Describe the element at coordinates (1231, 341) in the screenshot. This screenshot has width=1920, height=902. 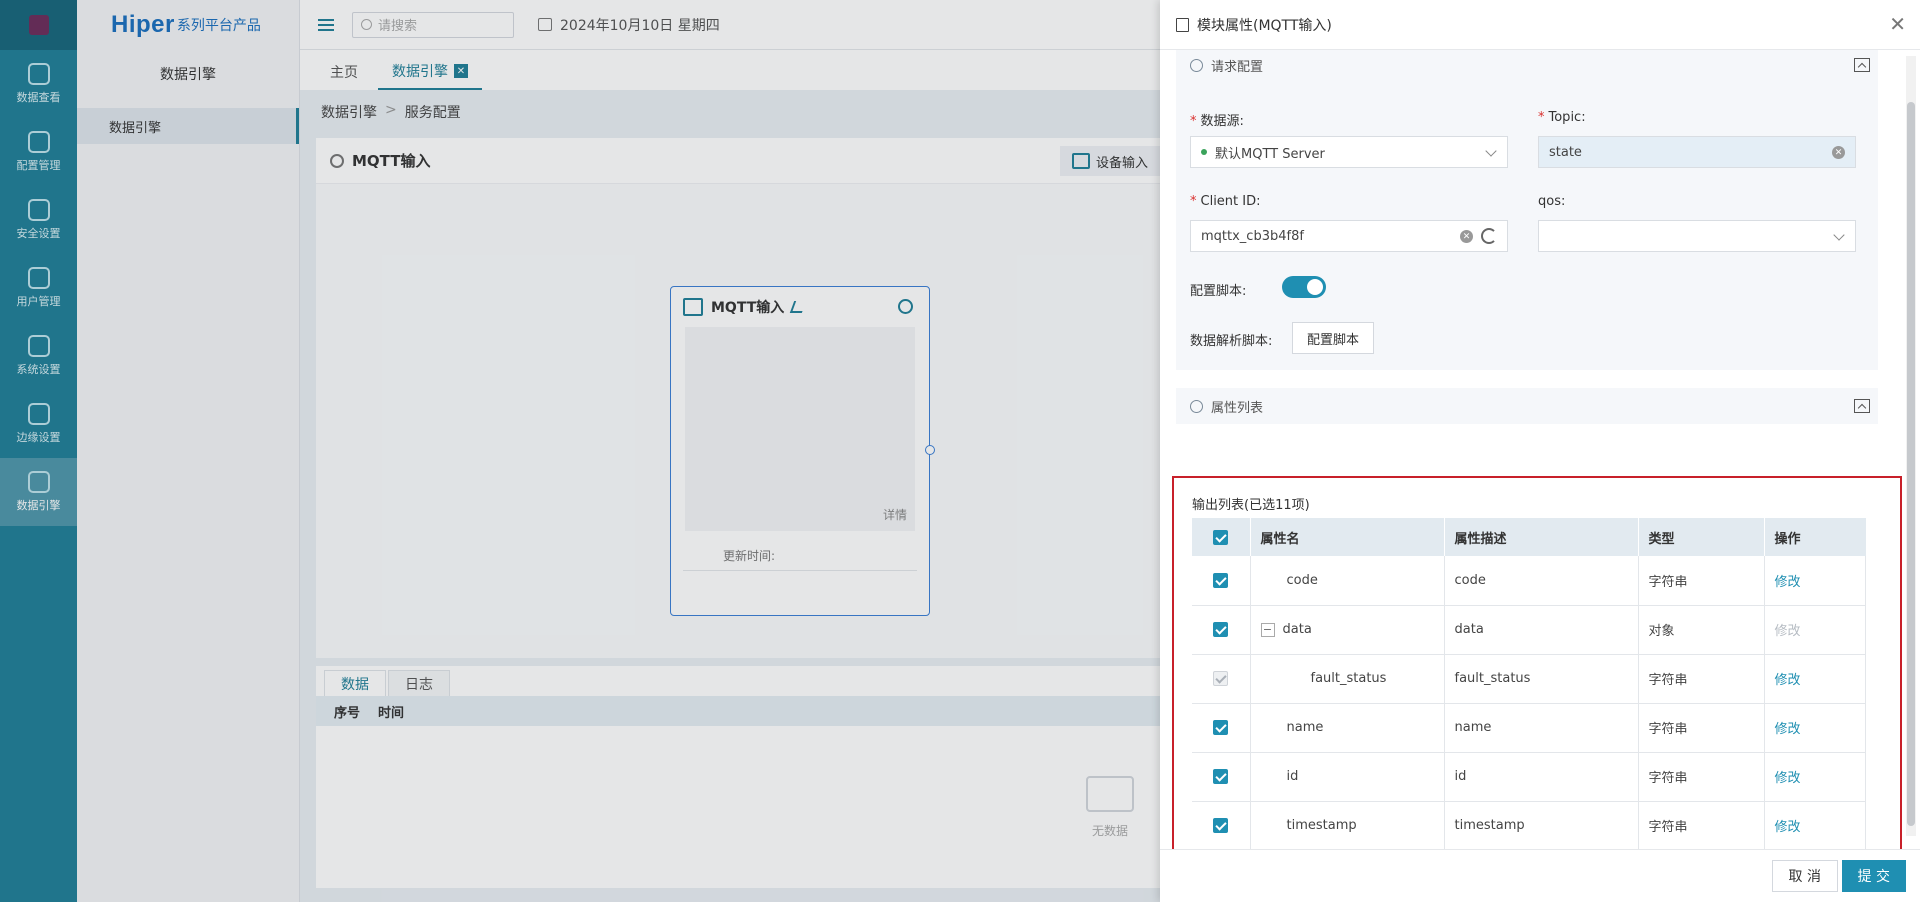
I see `parse-script-label: 数据解析脚本:` at that location.